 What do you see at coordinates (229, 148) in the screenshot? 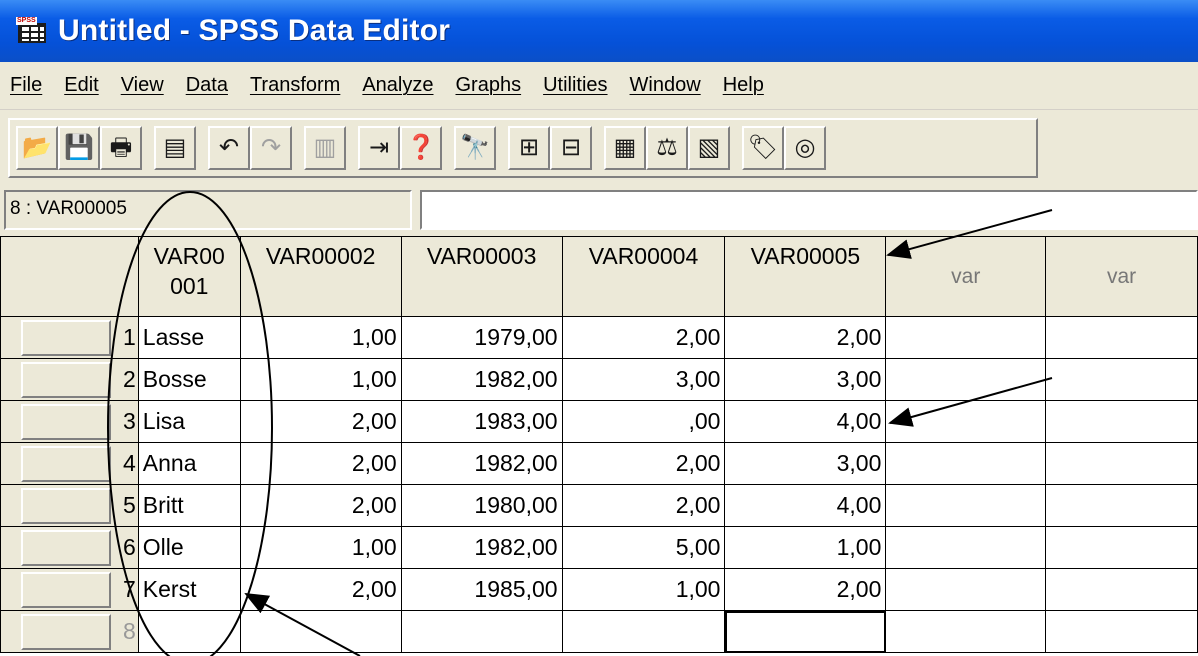
I see `undo-button: ↶` at bounding box center [229, 148].